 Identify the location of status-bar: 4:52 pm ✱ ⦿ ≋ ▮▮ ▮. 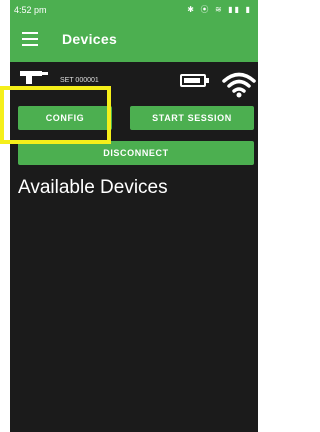
(134, 10).